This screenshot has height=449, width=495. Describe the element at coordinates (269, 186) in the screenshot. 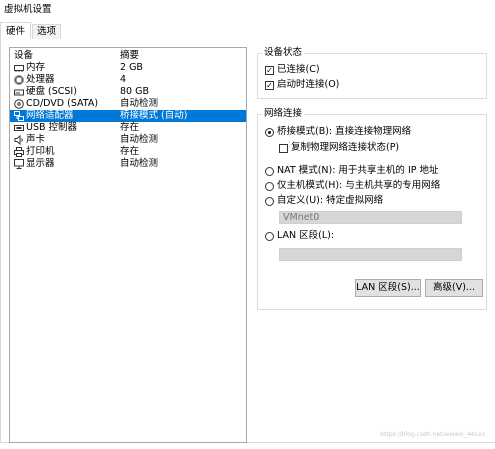

I see `host-only-radio` at that location.